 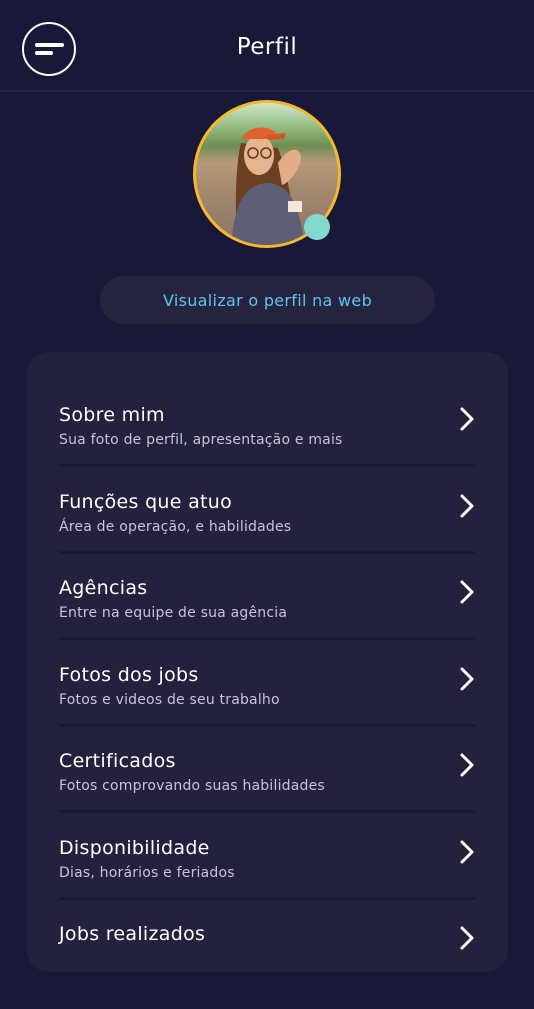 I want to click on menu-item-label: Agências, so click(x=103, y=588).